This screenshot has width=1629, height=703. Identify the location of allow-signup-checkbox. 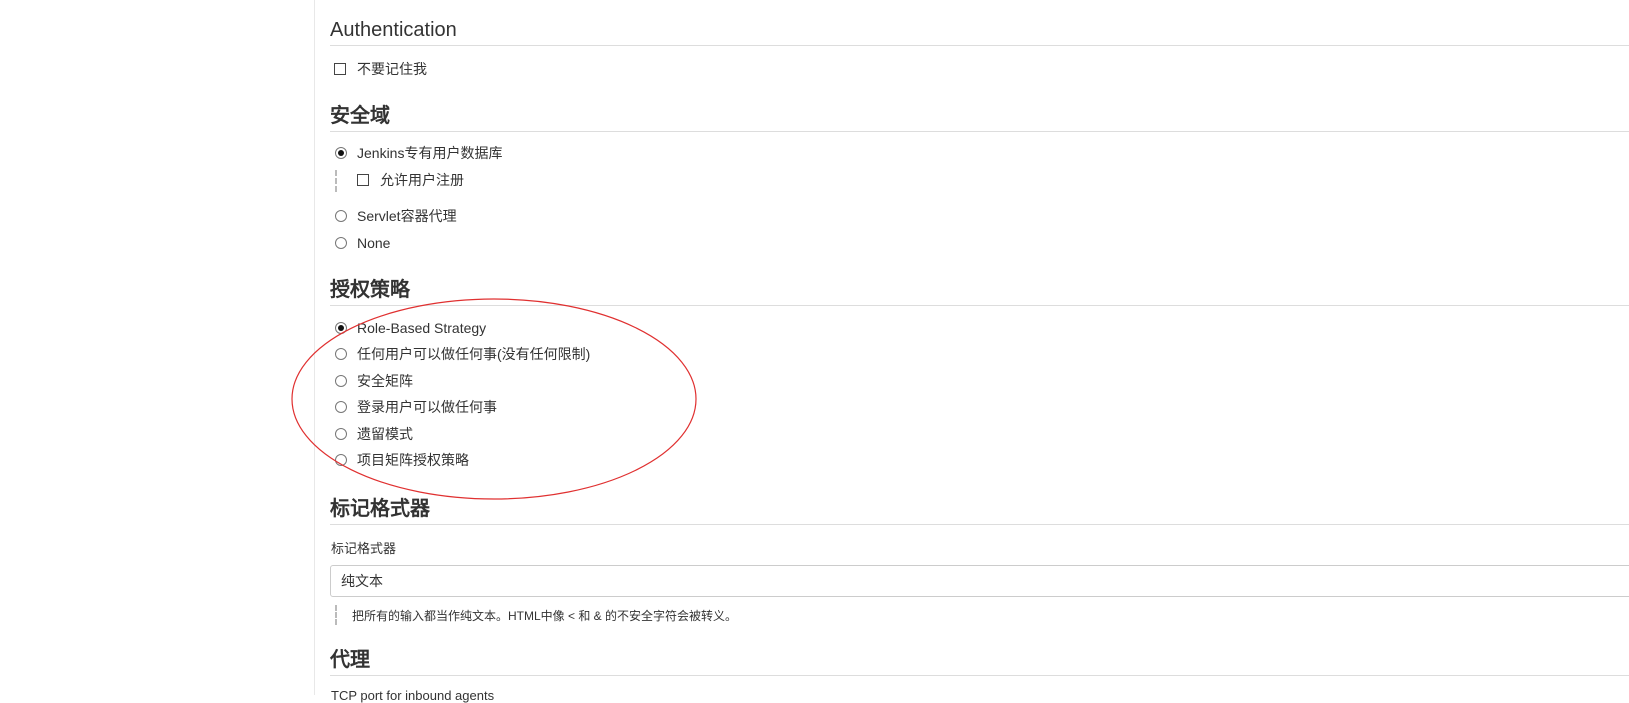
(363, 180).